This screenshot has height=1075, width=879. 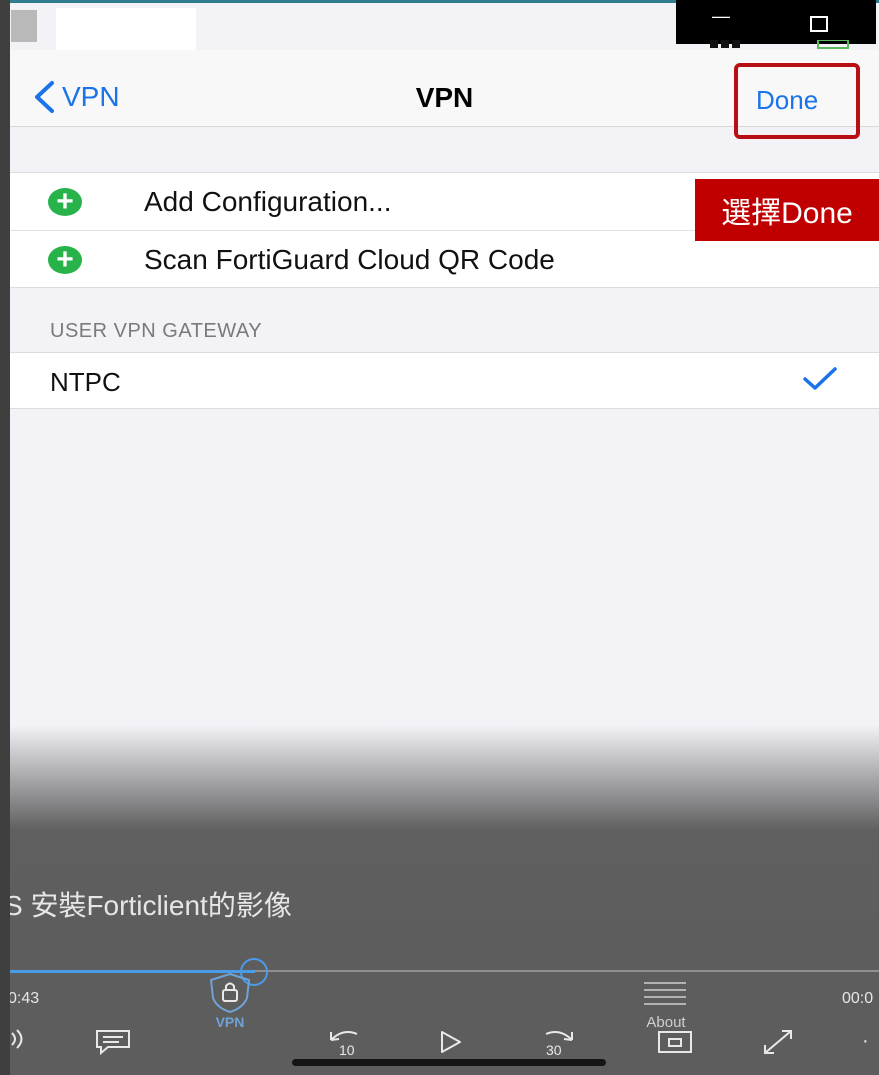 I want to click on forward-30-icon: 30, so click(x=556, y=1042).